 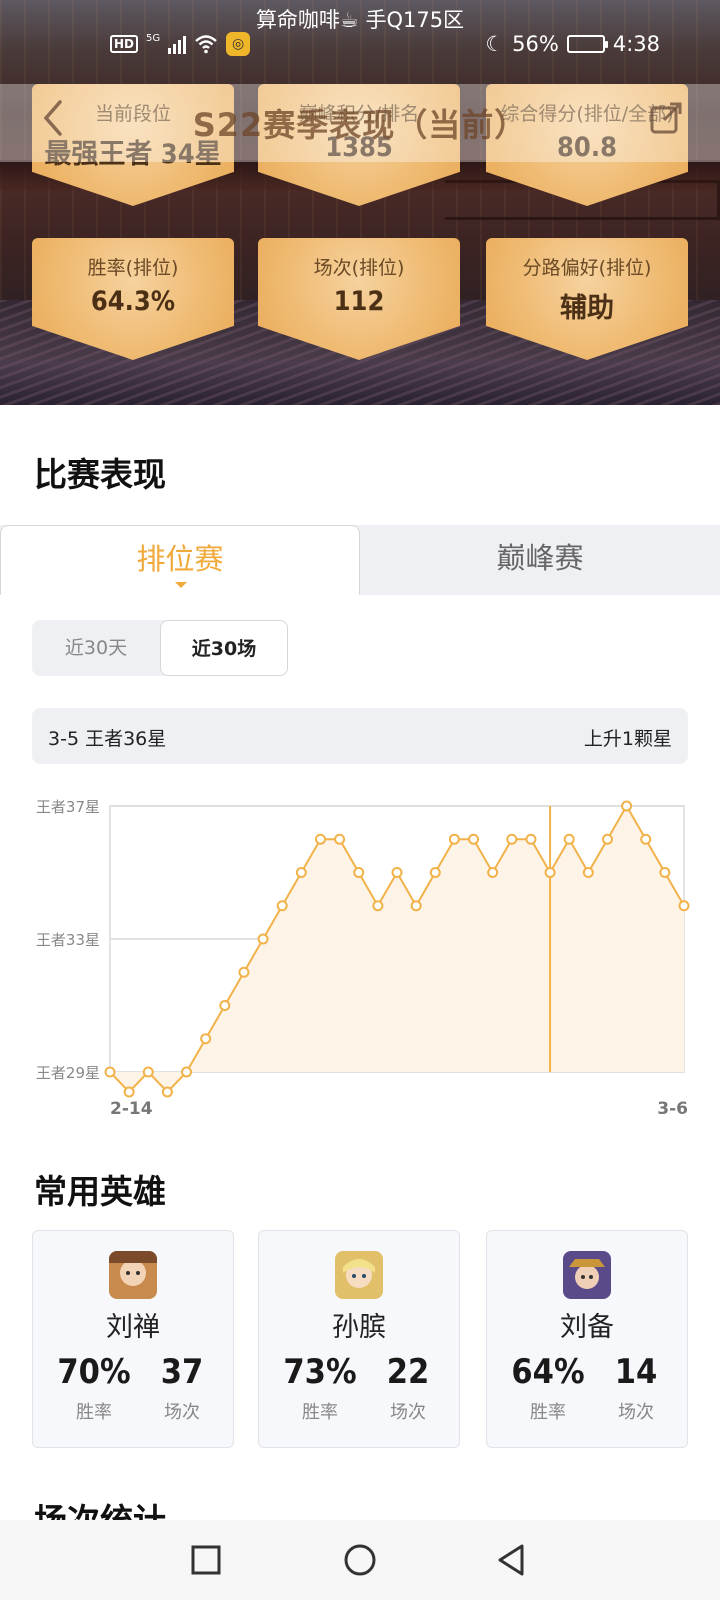 I want to click on range-toggle: 近30天 近30场, so click(x=160, y=648).